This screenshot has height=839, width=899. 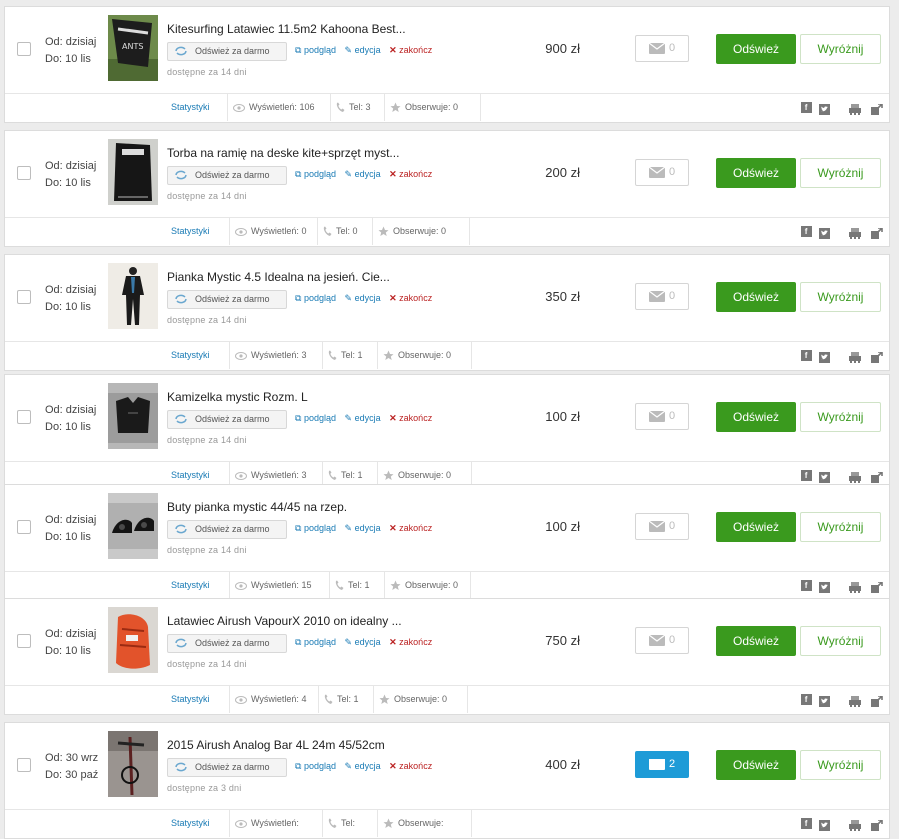 I want to click on listing-title: Kamizelka mystic Rozm. L, so click(x=237, y=397).